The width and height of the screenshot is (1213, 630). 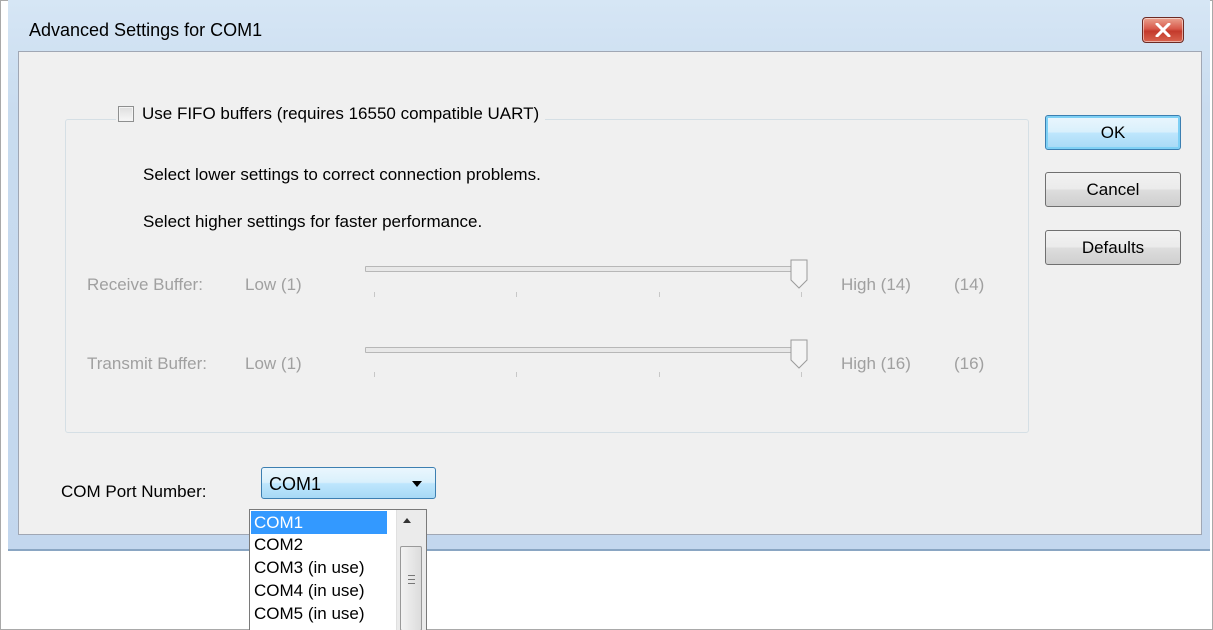 What do you see at coordinates (1113, 247) in the screenshot?
I see `defaults-button: Defaults` at bounding box center [1113, 247].